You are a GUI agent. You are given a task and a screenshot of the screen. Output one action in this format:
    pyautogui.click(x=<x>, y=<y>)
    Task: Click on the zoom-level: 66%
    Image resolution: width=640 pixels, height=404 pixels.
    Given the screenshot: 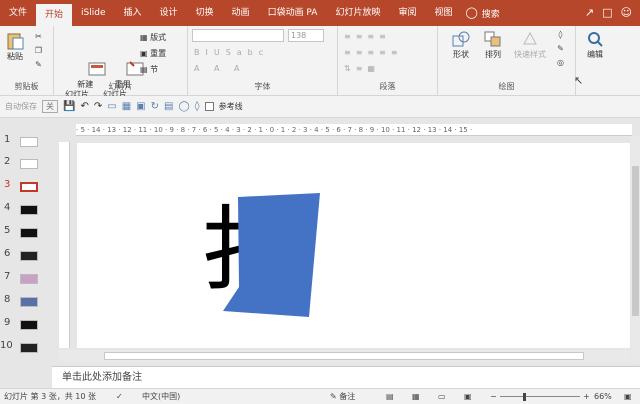 What is the action you would take?
    pyautogui.click(x=603, y=396)
    